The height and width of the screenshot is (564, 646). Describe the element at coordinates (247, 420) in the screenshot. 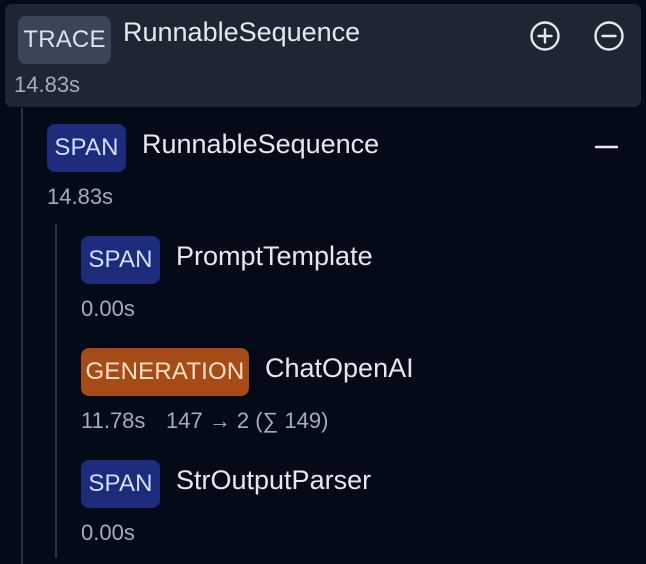

I see `generation-token-usage: 147 → 2 (∑ 149)` at that location.